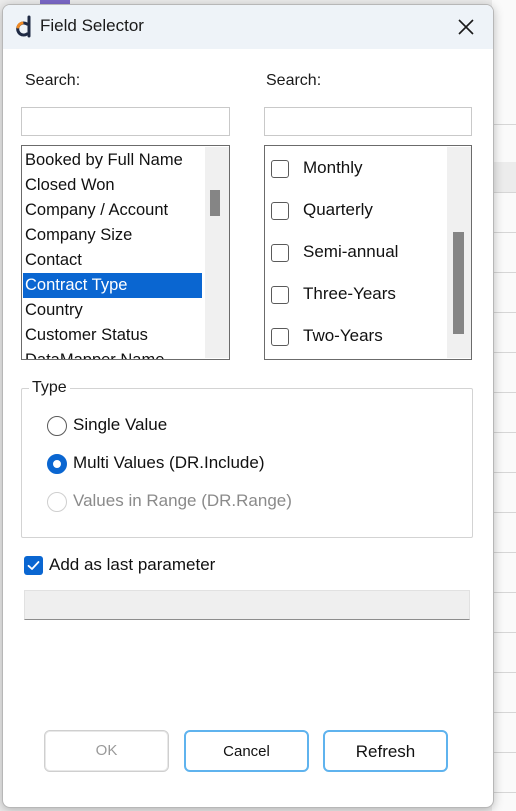  I want to click on refresh-button: Refresh, so click(385, 751).